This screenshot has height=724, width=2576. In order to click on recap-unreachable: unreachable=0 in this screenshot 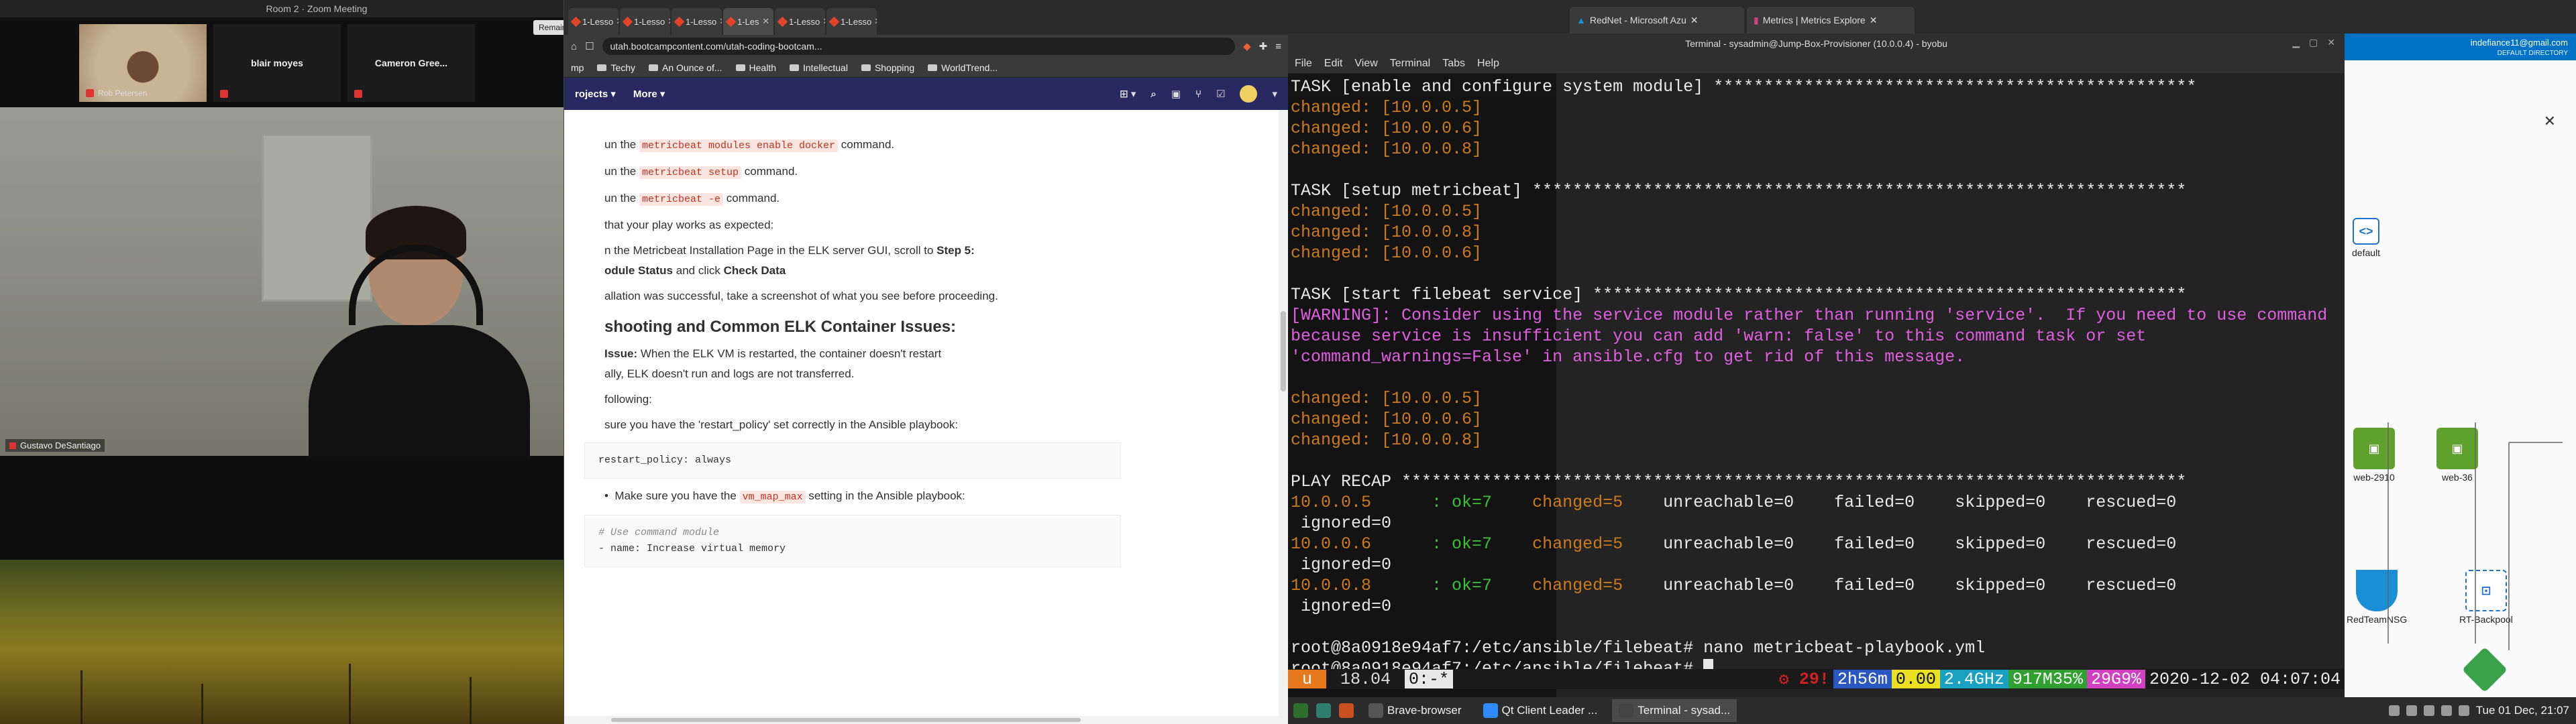, I will do `click(1708, 544)`.